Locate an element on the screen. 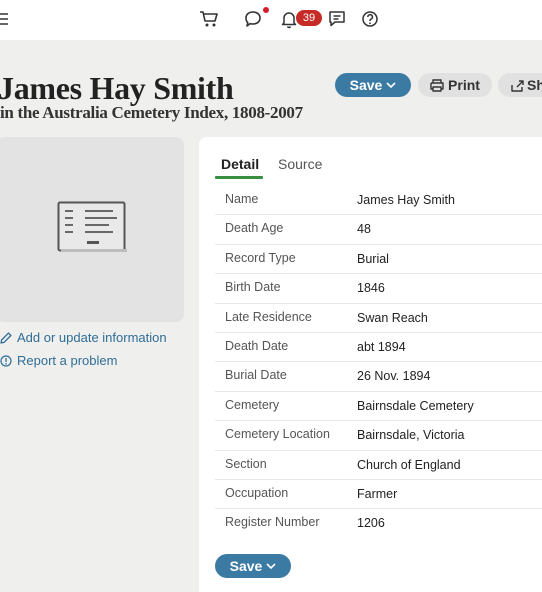 The width and height of the screenshot is (542, 592). detail-row: Burial Date 26 Nov. 1894 is located at coordinates (378, 377).